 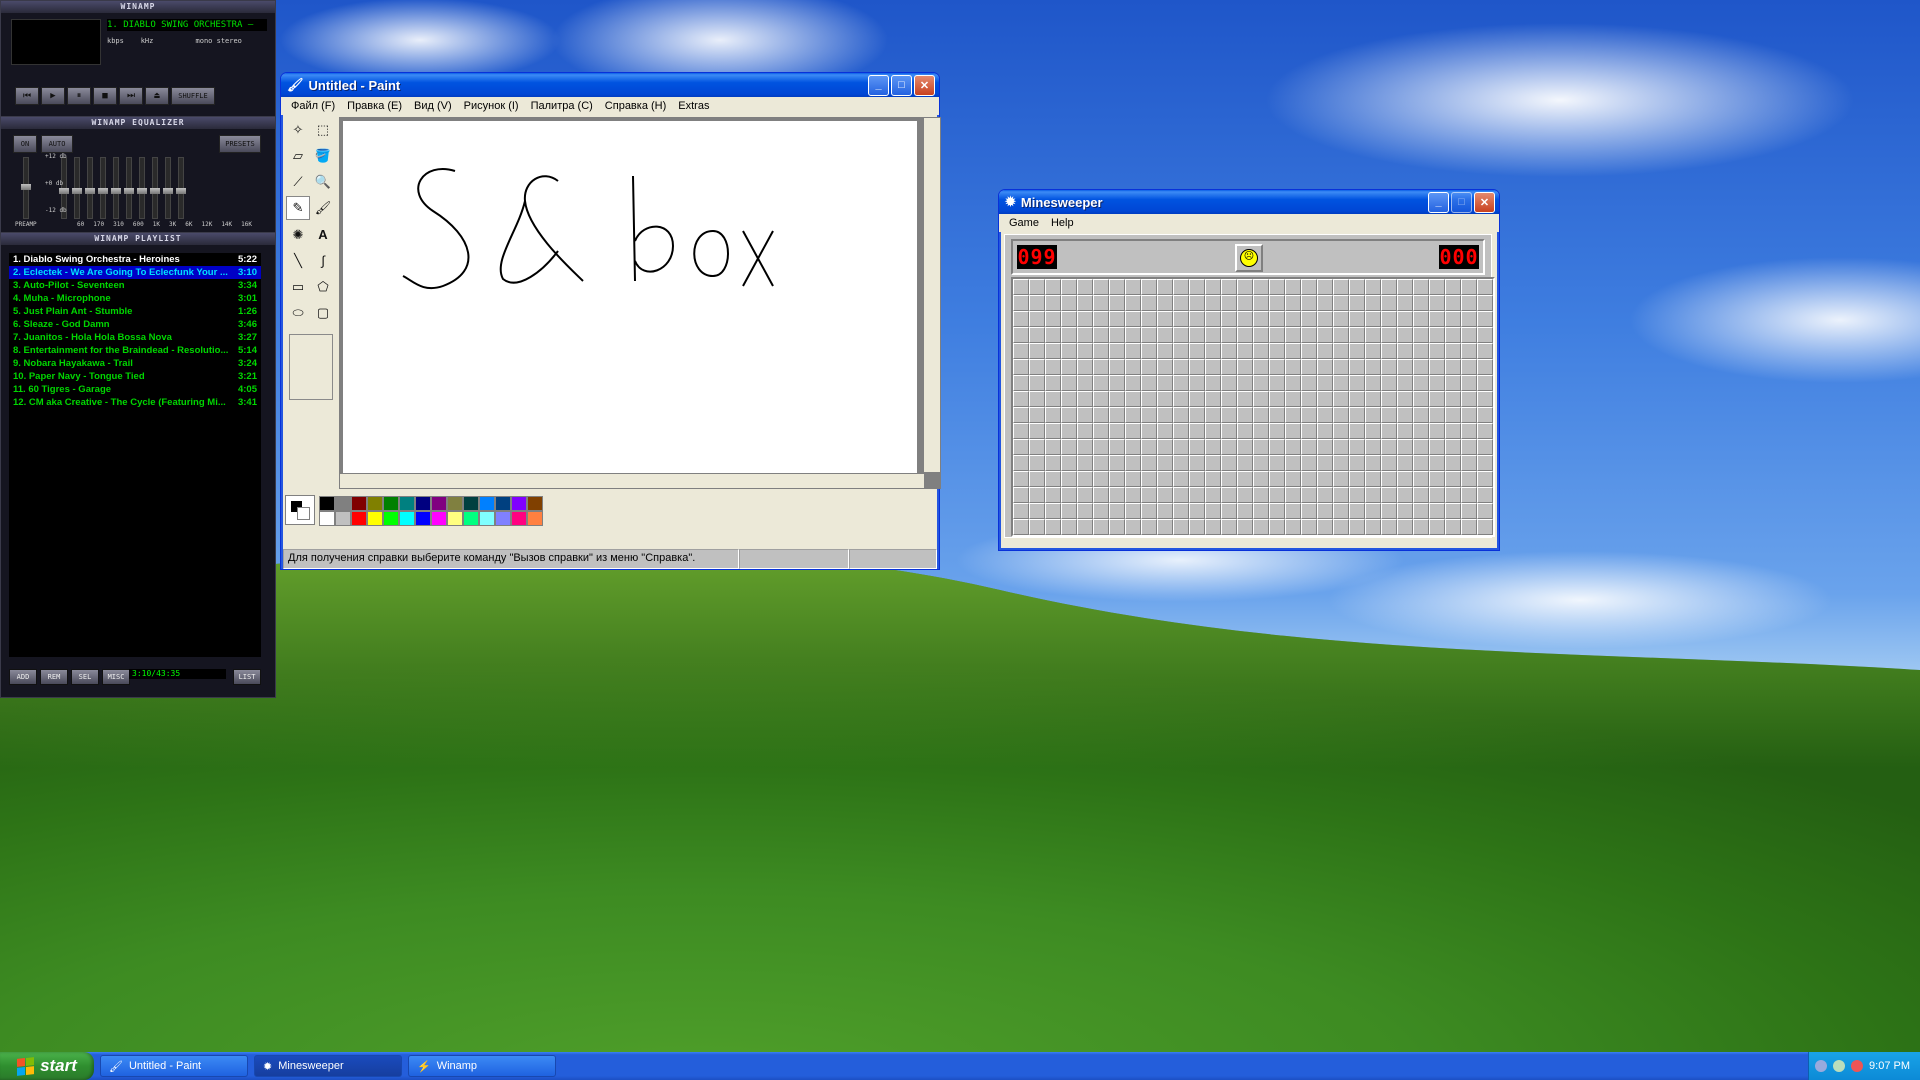 What do you see at coordinates (311, 367) in the screenshot?
I see `tool-options` at bounding box center [311, 367].